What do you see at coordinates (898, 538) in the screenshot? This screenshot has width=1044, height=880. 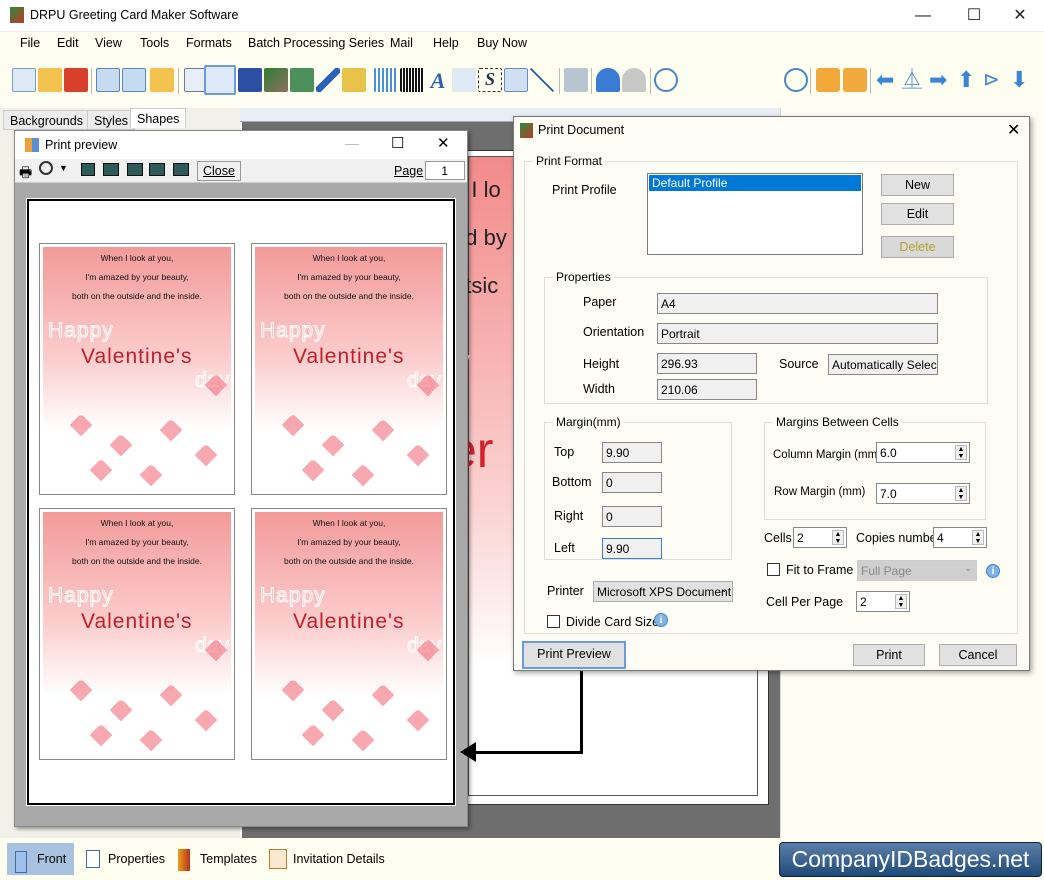 I see `copies-label: Copies number` at bounding box center [898, 538].